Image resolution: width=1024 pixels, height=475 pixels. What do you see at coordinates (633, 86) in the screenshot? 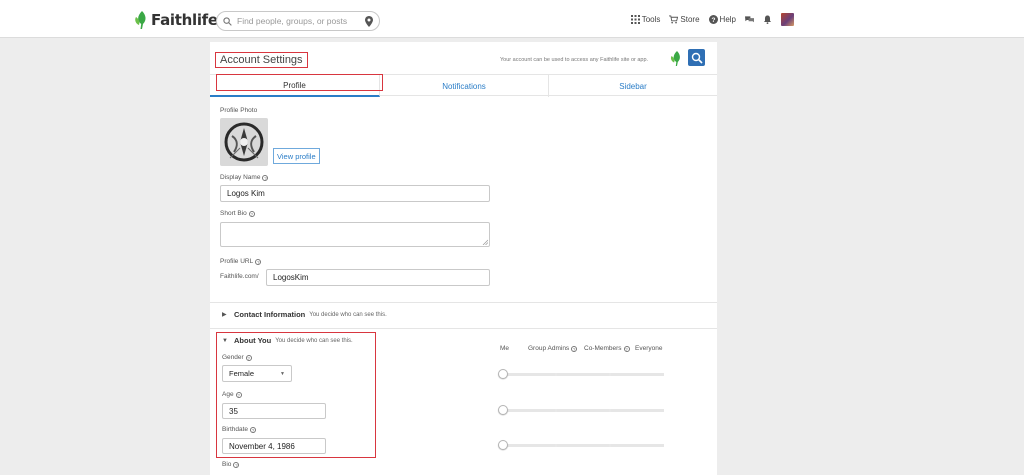
I see `tab-sidebar: Sidebar` at bounding box center [633, 86].